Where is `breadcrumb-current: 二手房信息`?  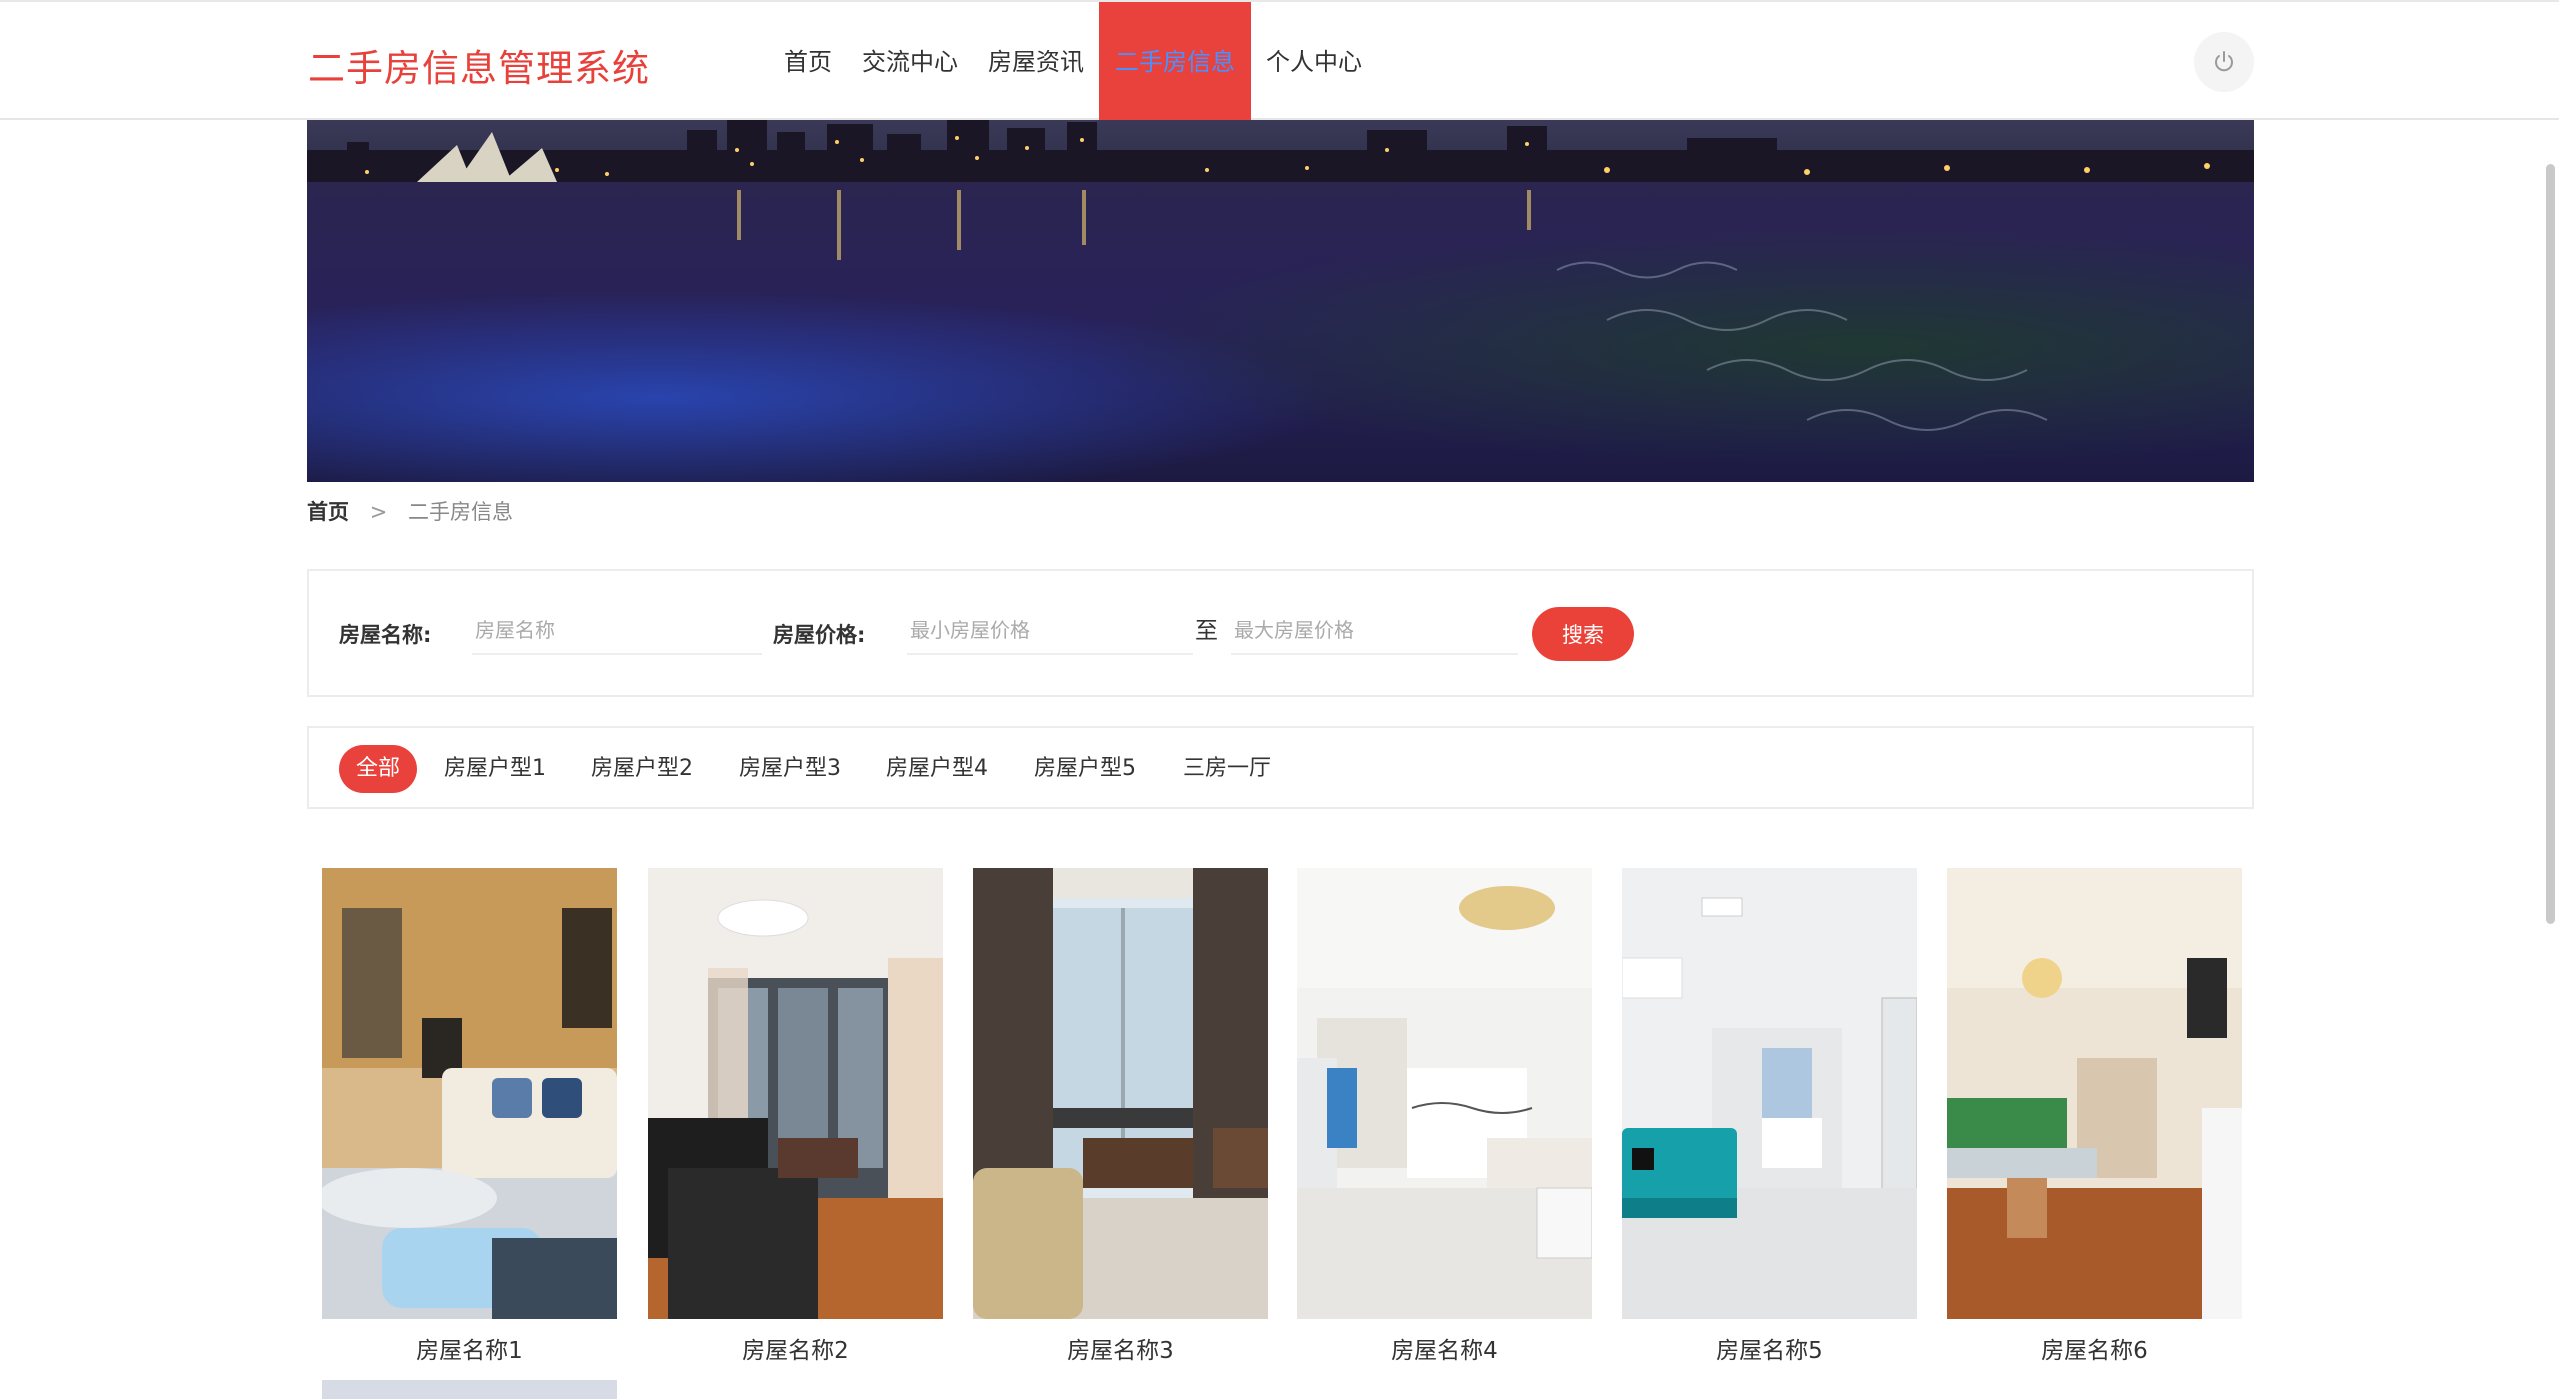
breadcrumb-current: 二手房信息 is located at coordinates (460, 512).